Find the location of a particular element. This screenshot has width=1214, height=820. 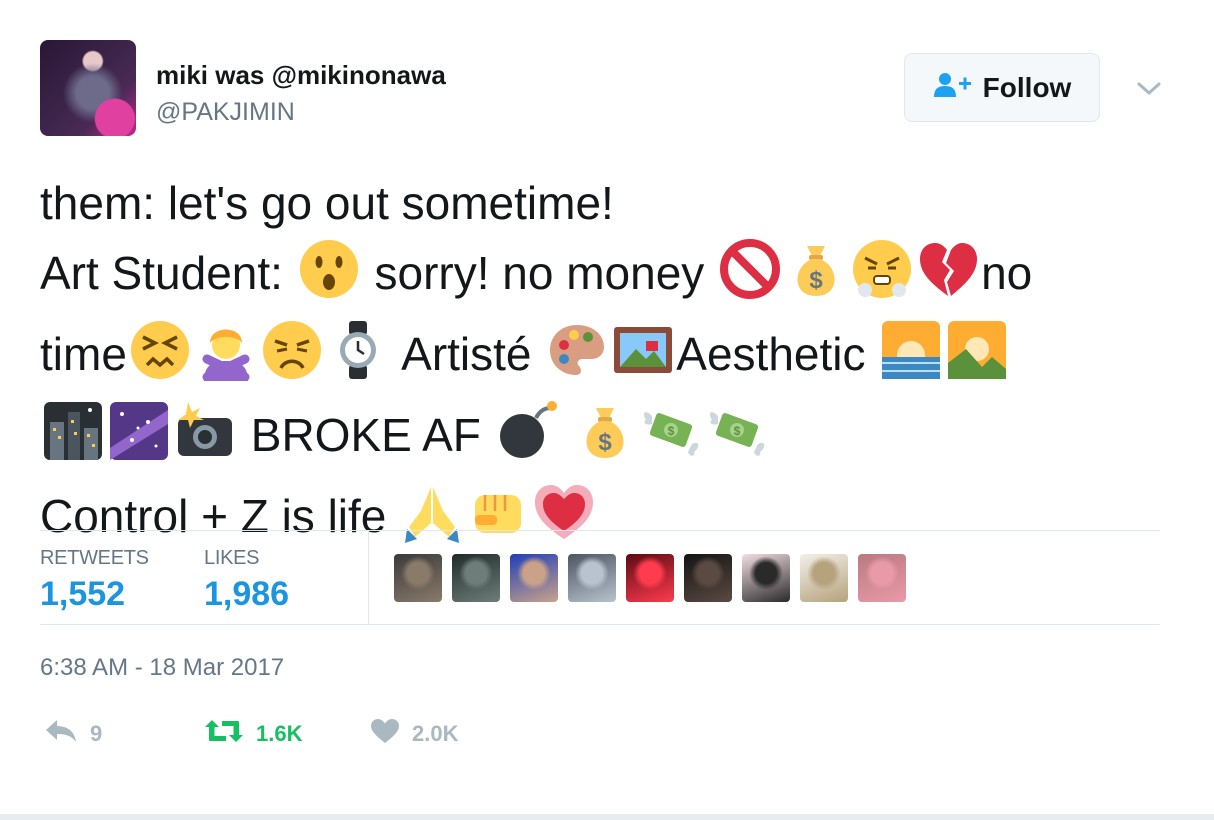

tweet-line: time Artisté Aesthetic is located at coordinates (610, 359).